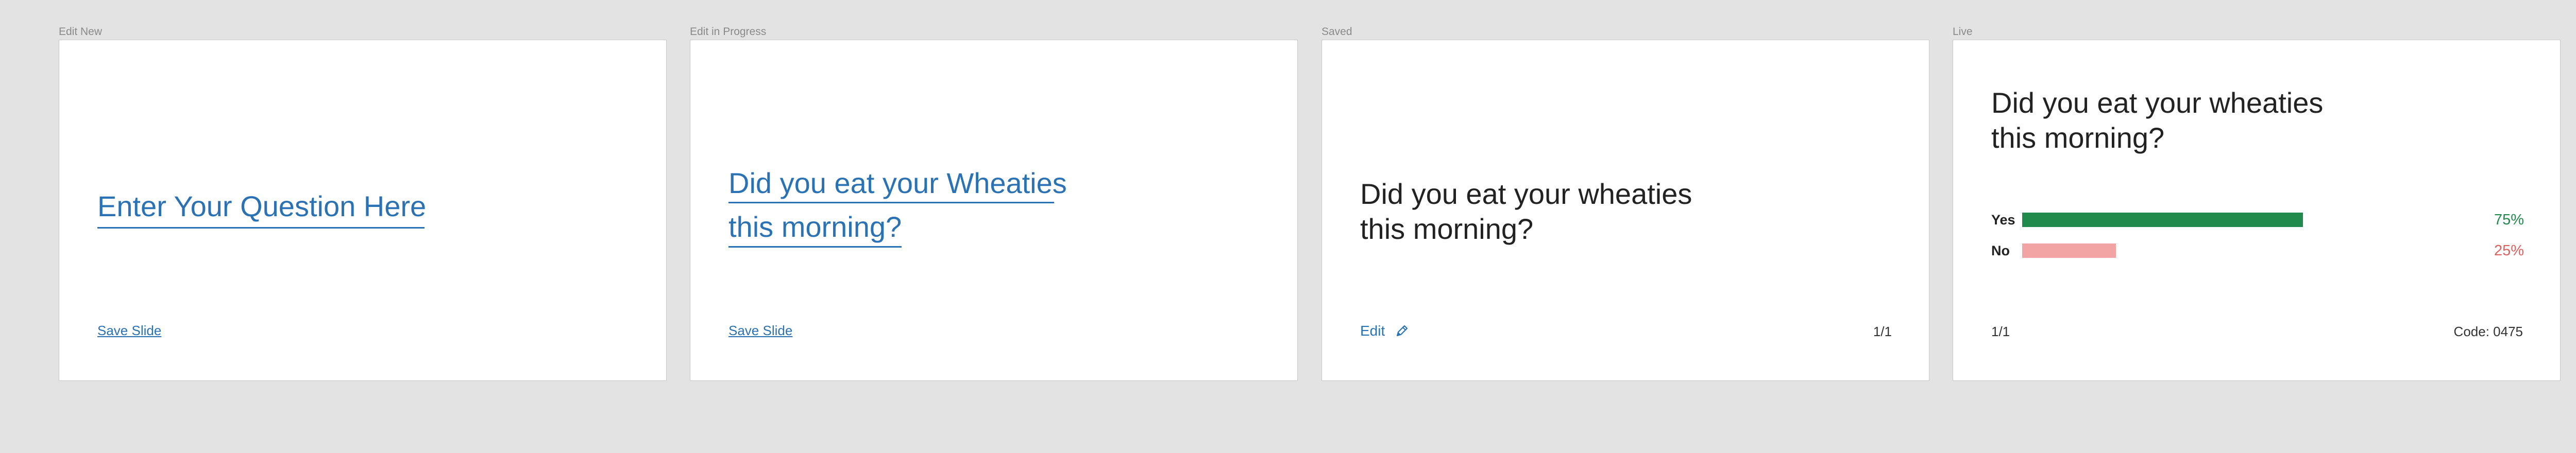  I want to click on edit-button: Edit, so click(1385, 331).